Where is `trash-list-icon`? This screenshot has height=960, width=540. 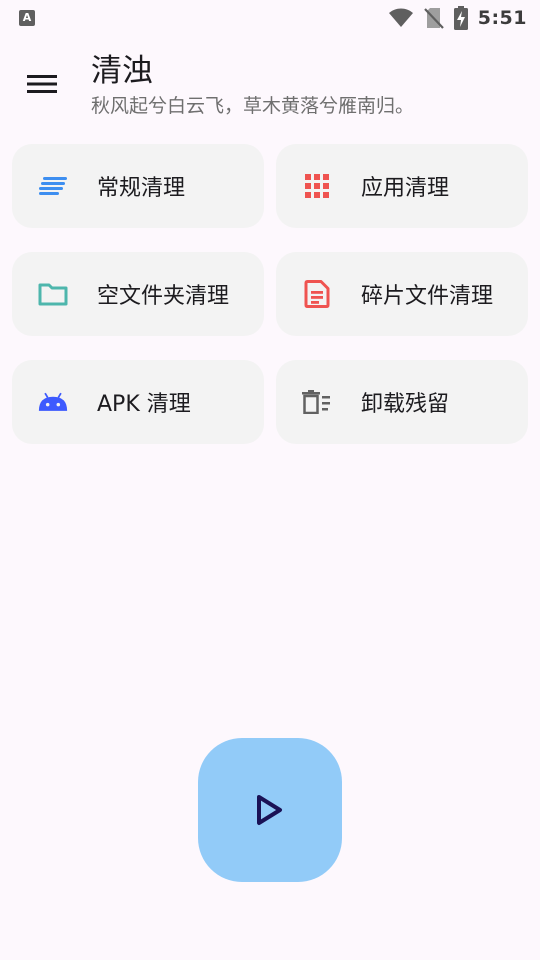
trash-list-icon is located at coordinates (317, 402).